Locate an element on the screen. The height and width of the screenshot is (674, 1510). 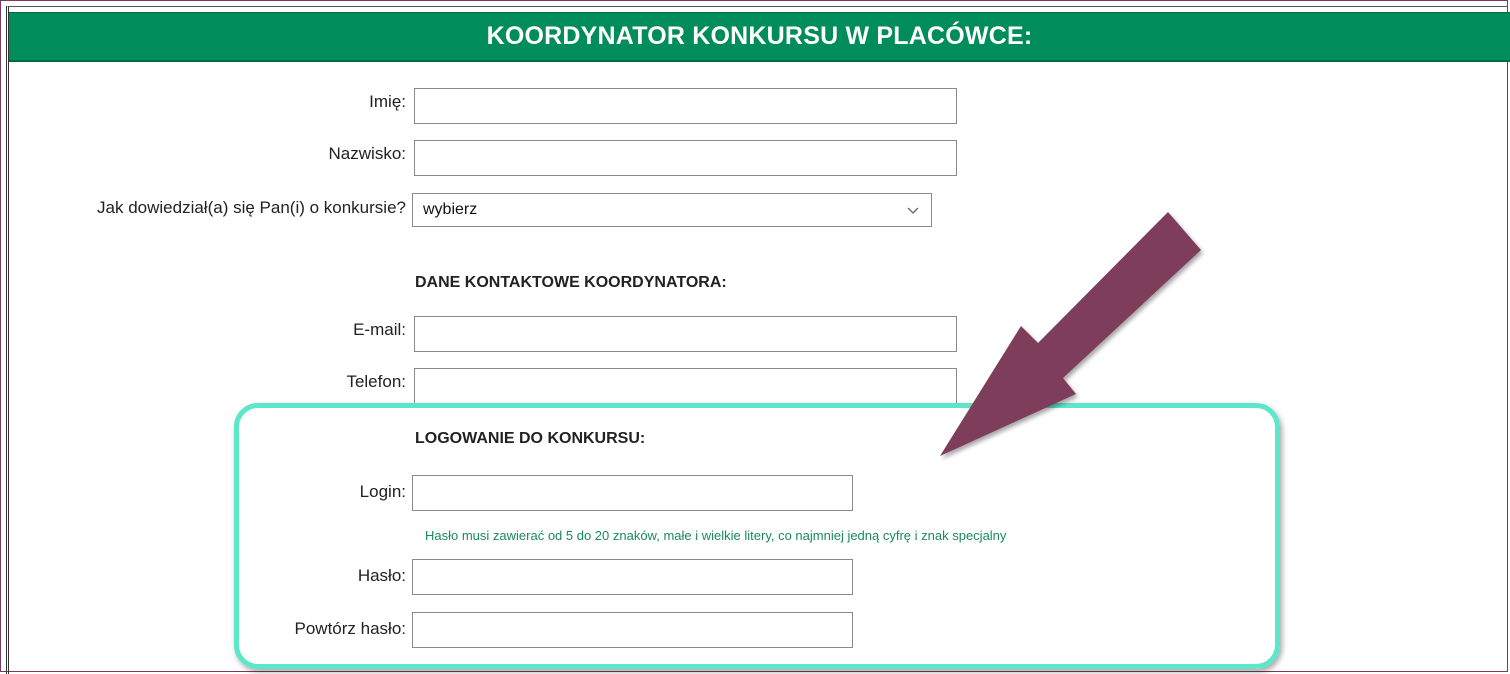
section-header: KOORDYNATOR KONKURSU W PLACÓWCE: is located at coordinates (759, 37).